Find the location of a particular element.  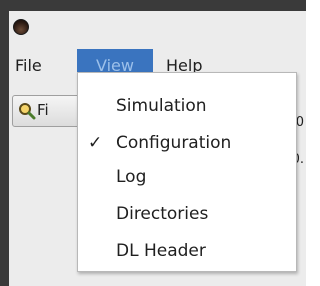

menu-file: File is located at coordinates (28, 66).